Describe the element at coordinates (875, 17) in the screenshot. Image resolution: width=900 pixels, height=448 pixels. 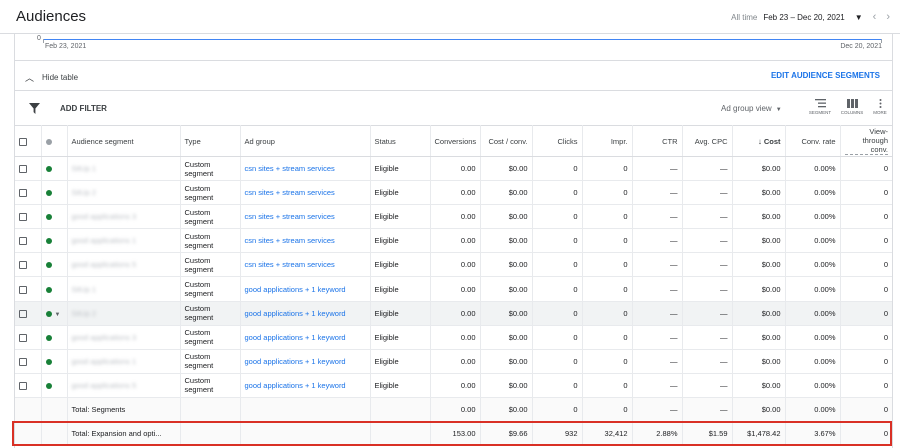
I see `chevron-left-icon: ‹` at that location.